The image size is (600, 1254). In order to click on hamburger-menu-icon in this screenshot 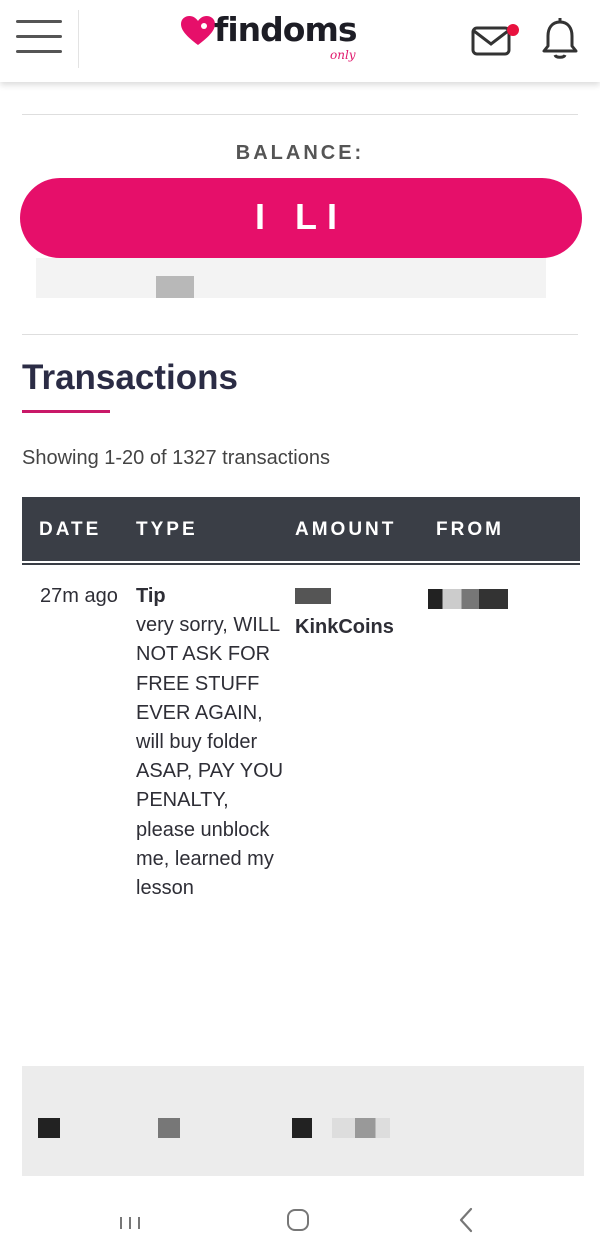, I will do `click(39, 39)`.